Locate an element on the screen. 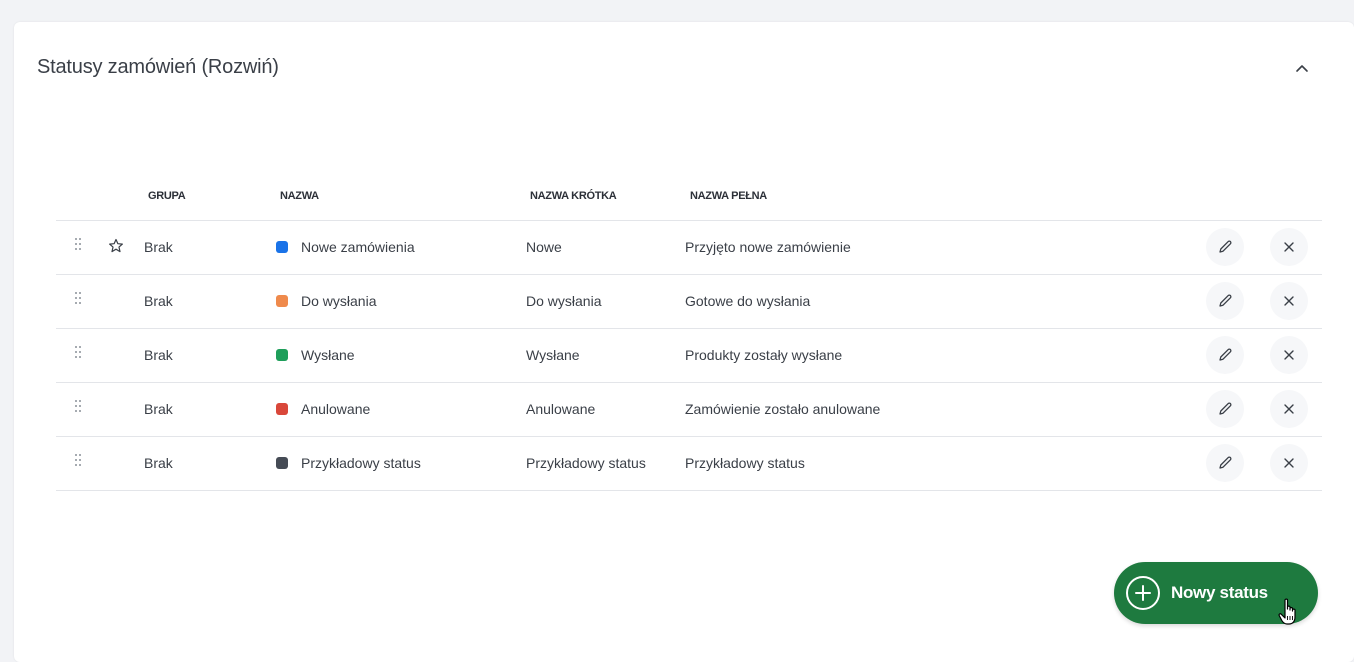 The image size is (1354, 662). header-name: NAZWA is located at coordinates (299, 196).